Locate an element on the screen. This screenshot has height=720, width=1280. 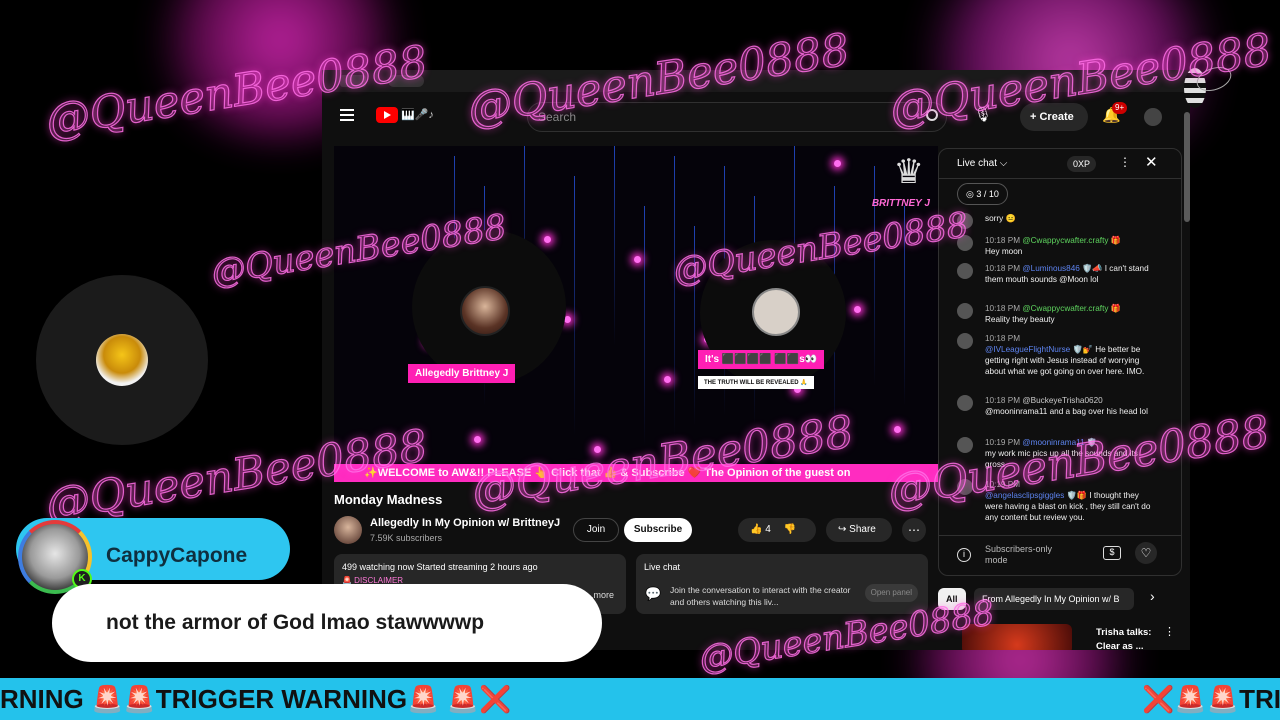
bottom-ticker: RNING 🚨🚨TRIGGER WARNING🚨 🚨❌ ❌🚨🚨TRI is located at coordinates (640, 699).